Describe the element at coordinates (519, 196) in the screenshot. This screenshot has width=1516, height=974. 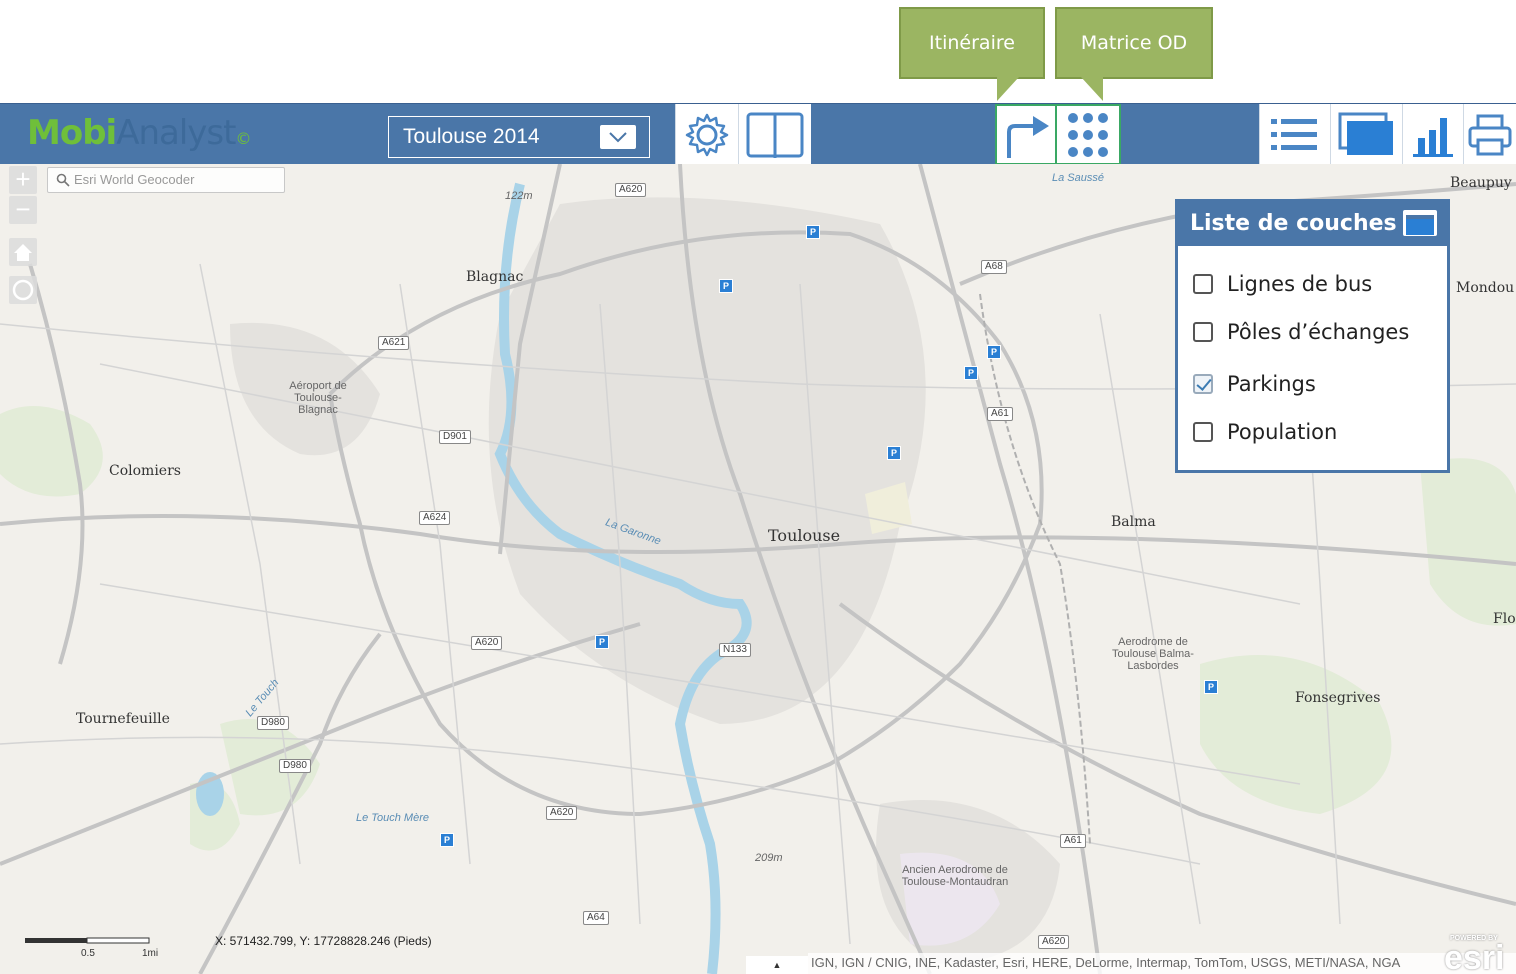
I see `elevation-label: 122m` at that location.